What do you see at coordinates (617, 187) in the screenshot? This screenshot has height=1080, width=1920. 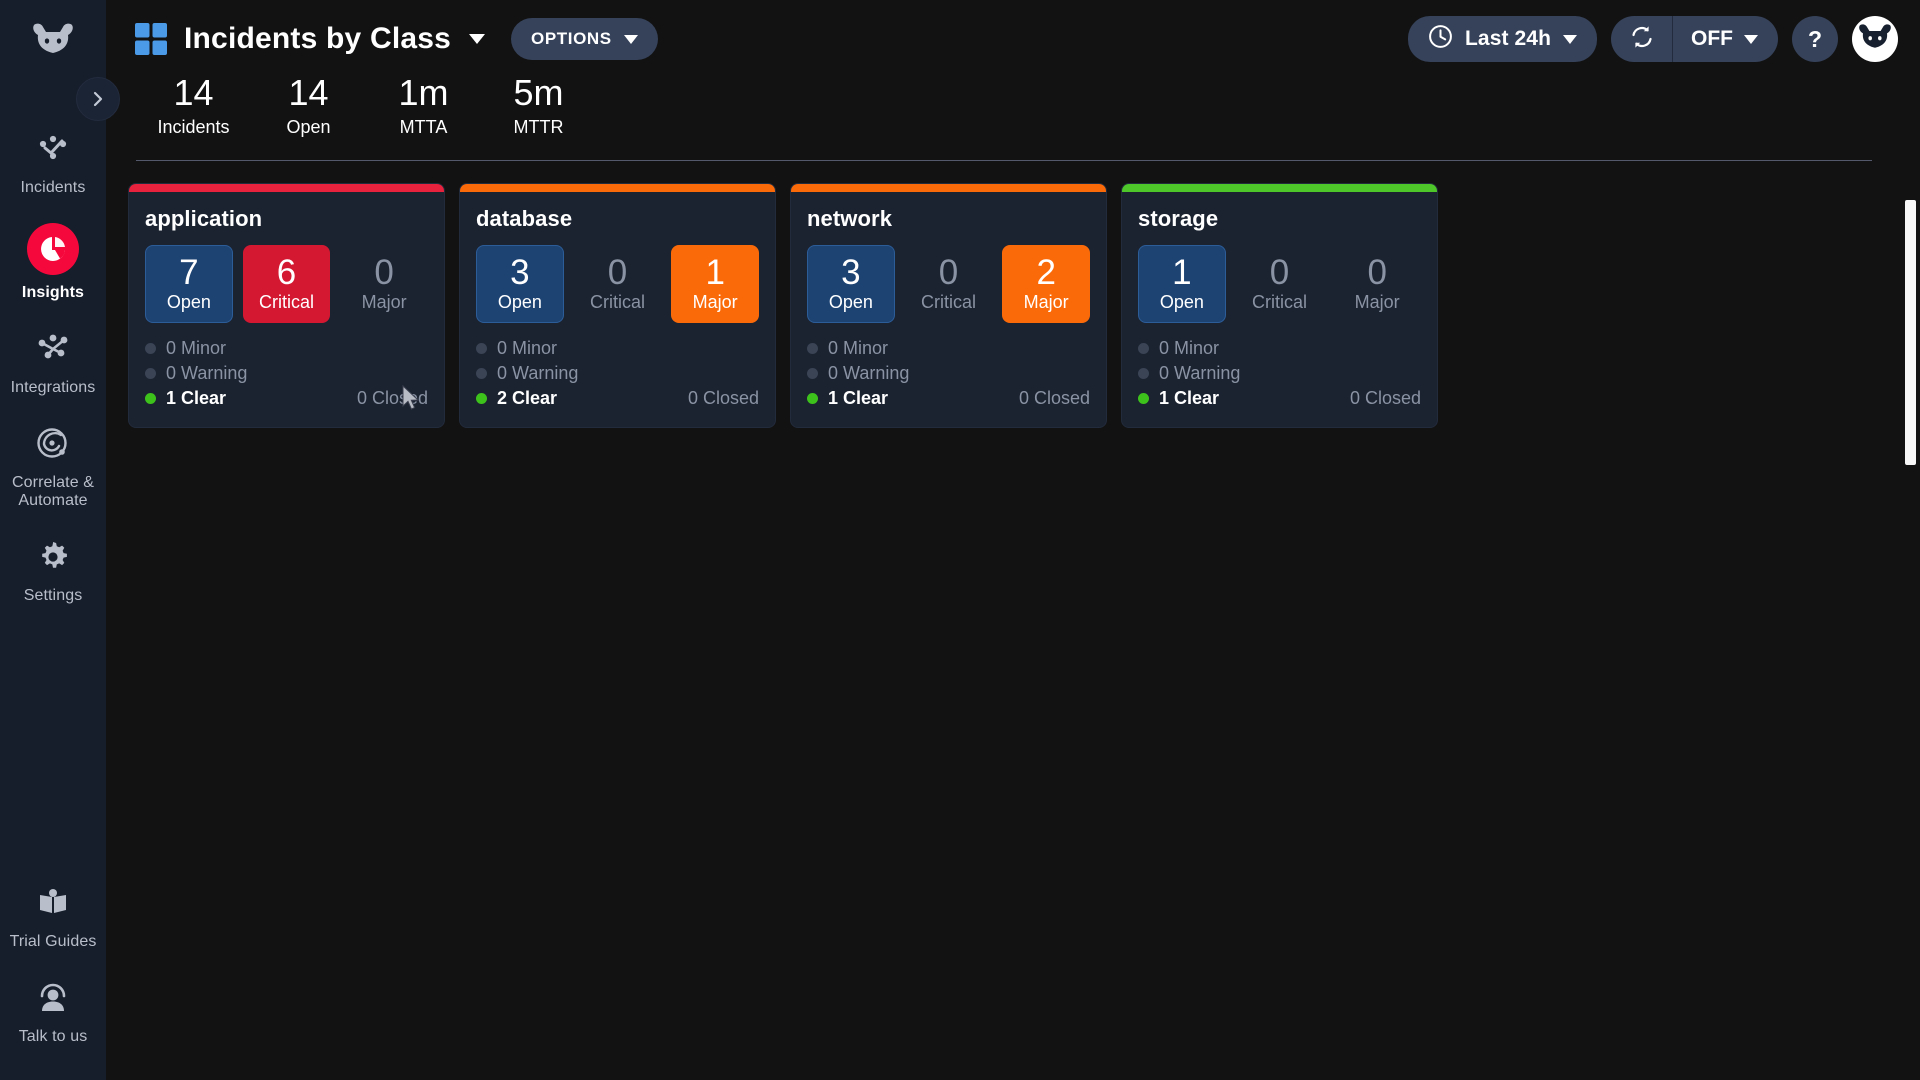 I see `card-severity-bar` at bounding box center [617, 187].